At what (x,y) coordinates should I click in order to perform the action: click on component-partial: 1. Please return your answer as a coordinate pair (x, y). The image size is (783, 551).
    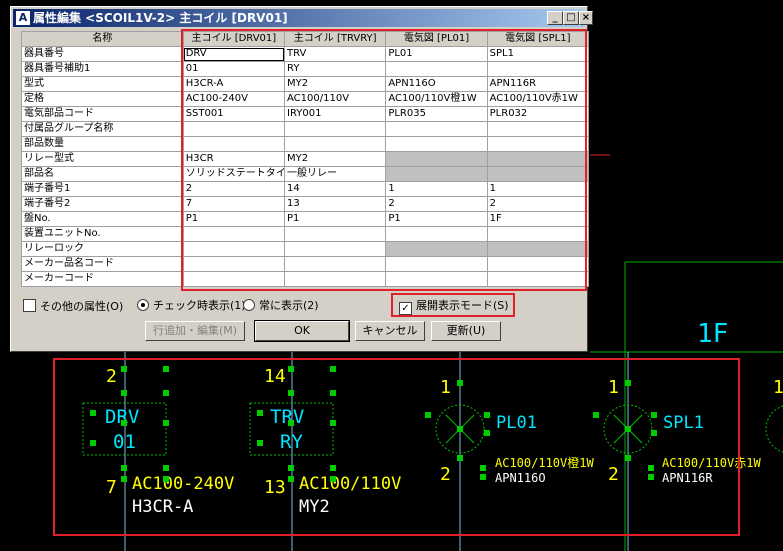
    Looking at the image, I should click on (774, 415).